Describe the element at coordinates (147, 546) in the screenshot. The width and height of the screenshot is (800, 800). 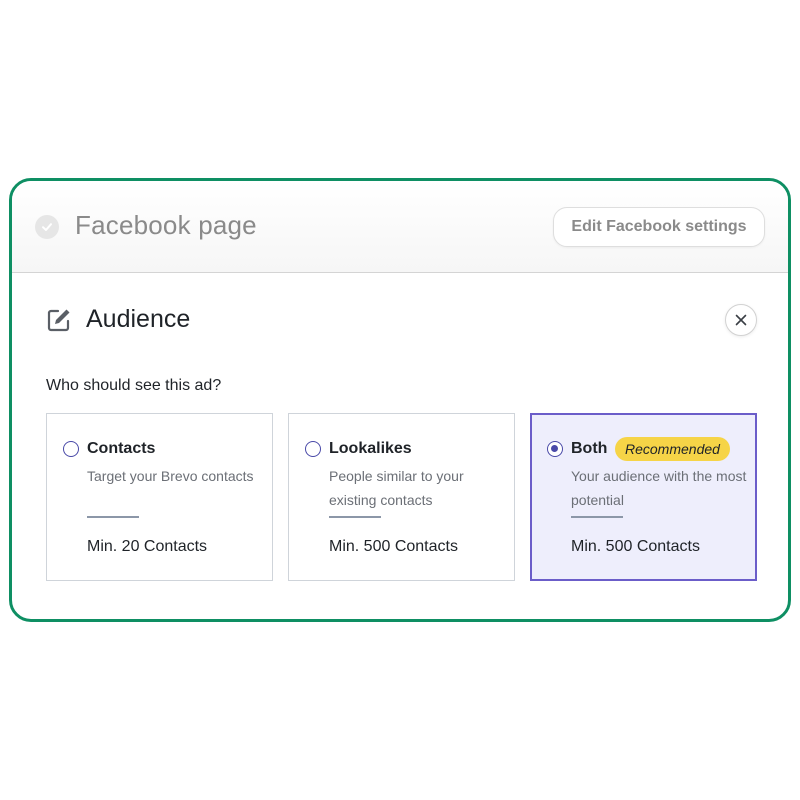
I see `option-minimum: Min. 20 Contacts` at that location.